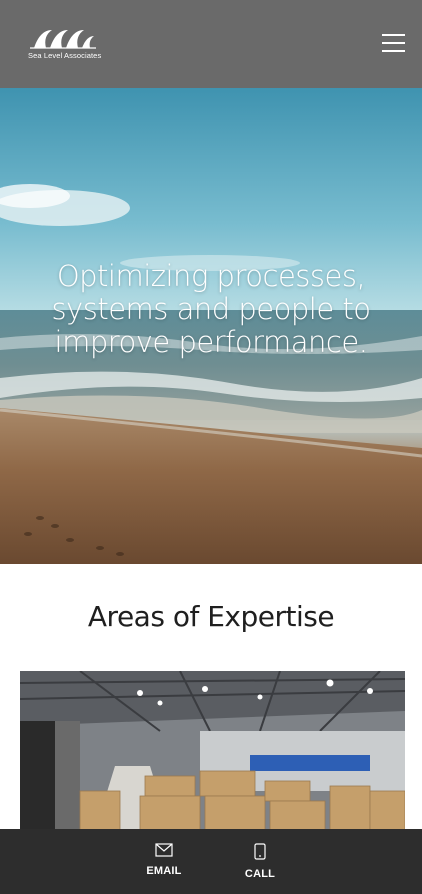 The image size is (422, 894). What do you see at coordinates (260, 865) in the screenshot?
I see `call-button: CALL` at bounding box center [260, 865].